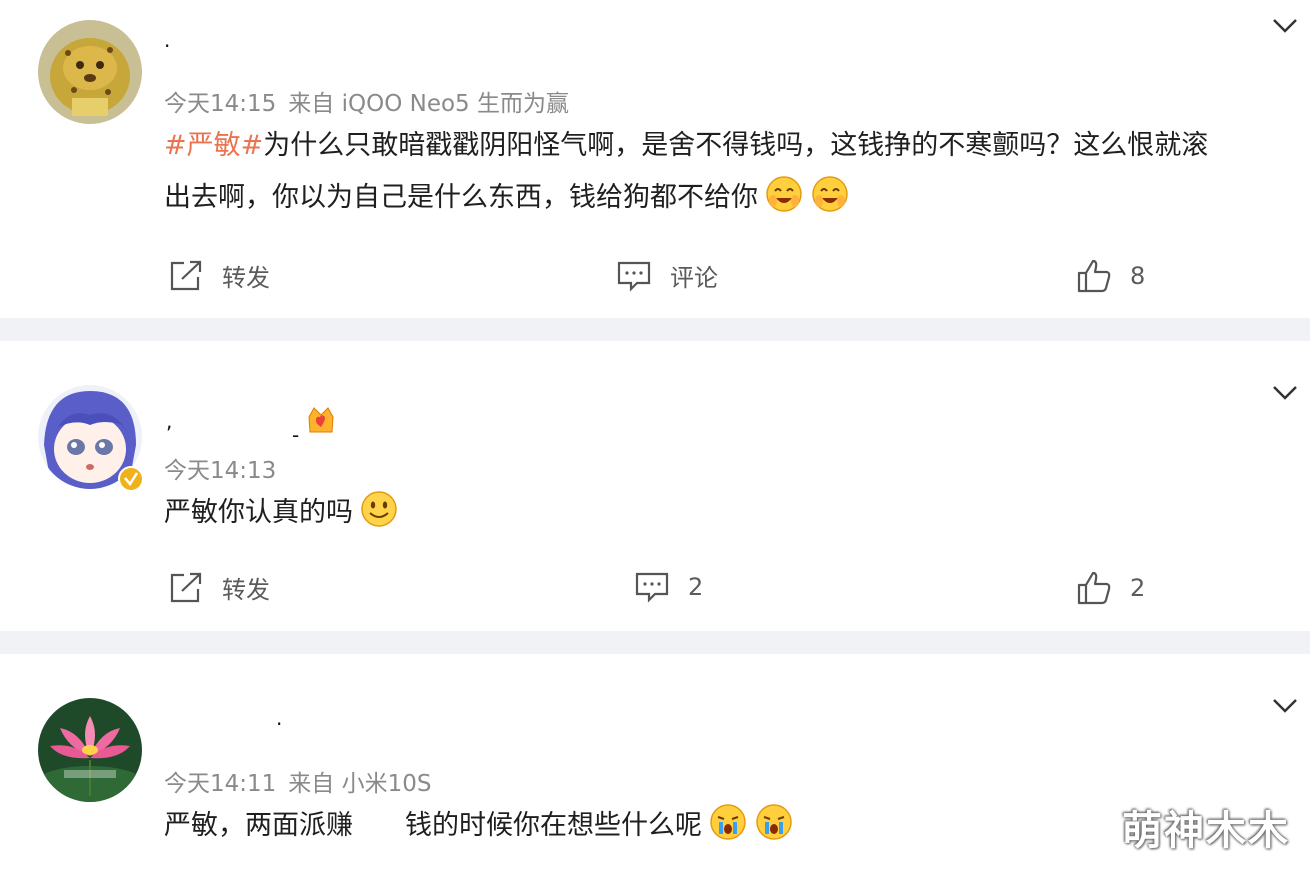 This screenshot has width=1310, height=872. What do you see at coordinates (1138, 588) in the screenshot?
I see `like-count: 2` at bounding box center [1138, 588].